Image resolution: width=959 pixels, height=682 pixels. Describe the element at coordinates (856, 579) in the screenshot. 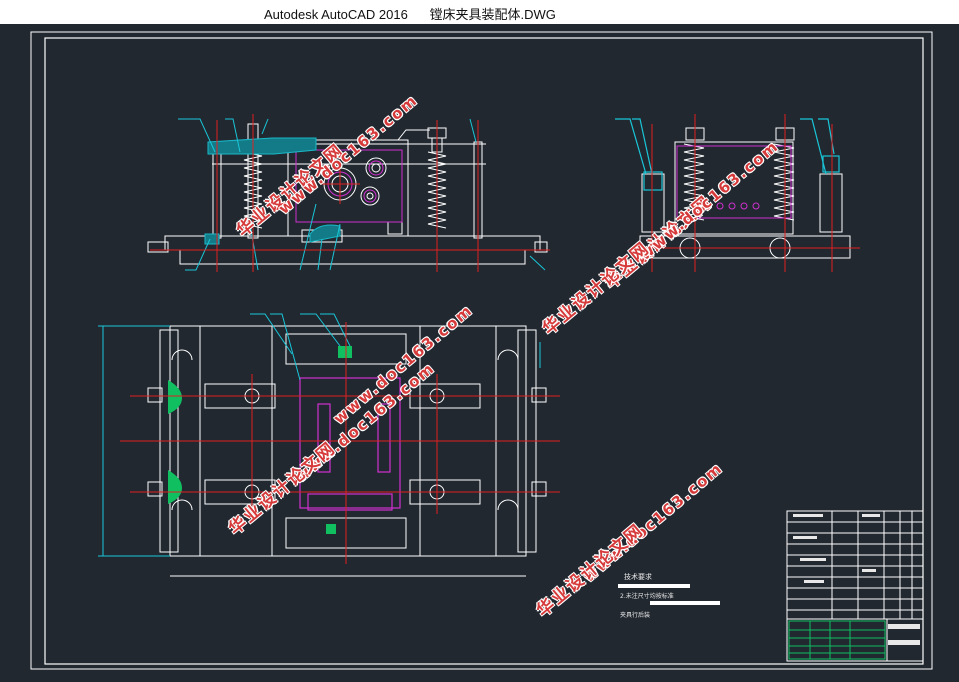

I see `title-block-fill` at that location.